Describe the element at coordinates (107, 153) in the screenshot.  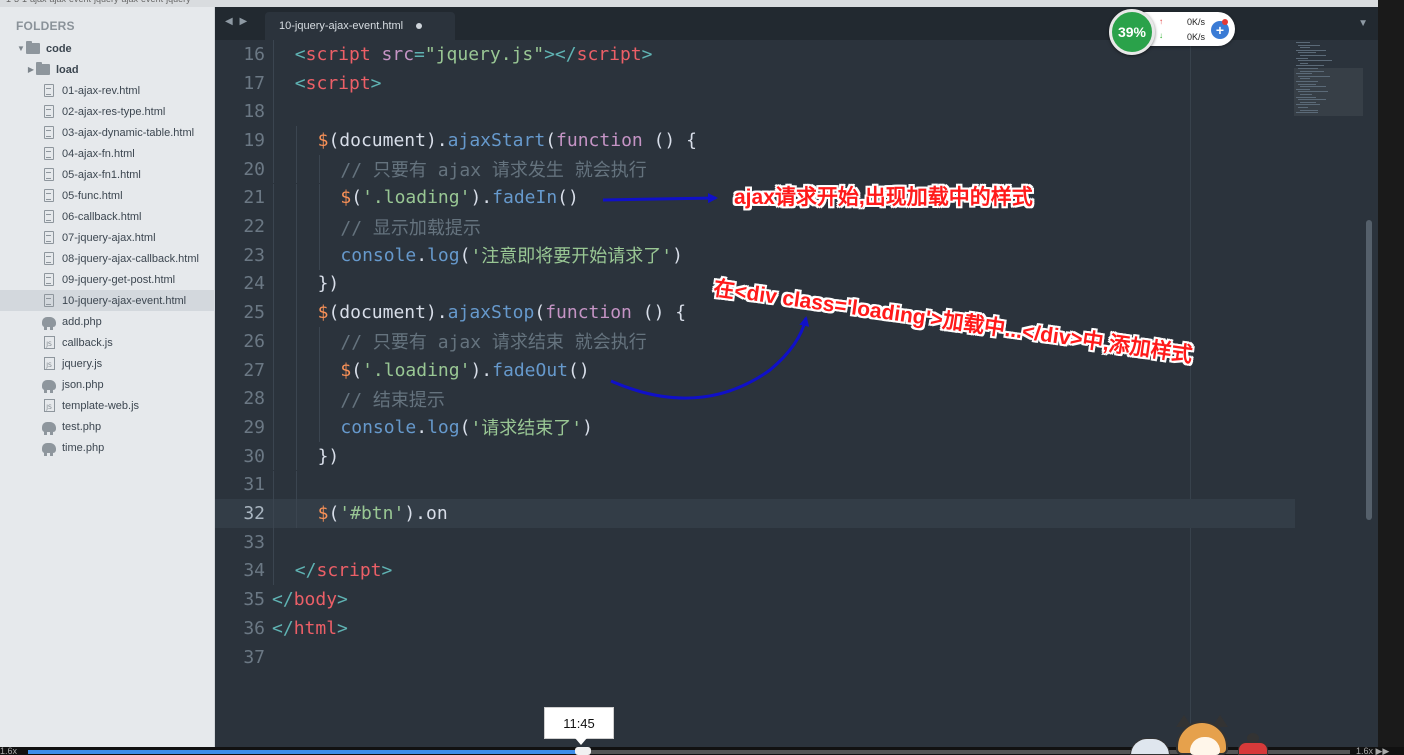
I see `tree-file-item: 04-ajax-fn.html` at that location.